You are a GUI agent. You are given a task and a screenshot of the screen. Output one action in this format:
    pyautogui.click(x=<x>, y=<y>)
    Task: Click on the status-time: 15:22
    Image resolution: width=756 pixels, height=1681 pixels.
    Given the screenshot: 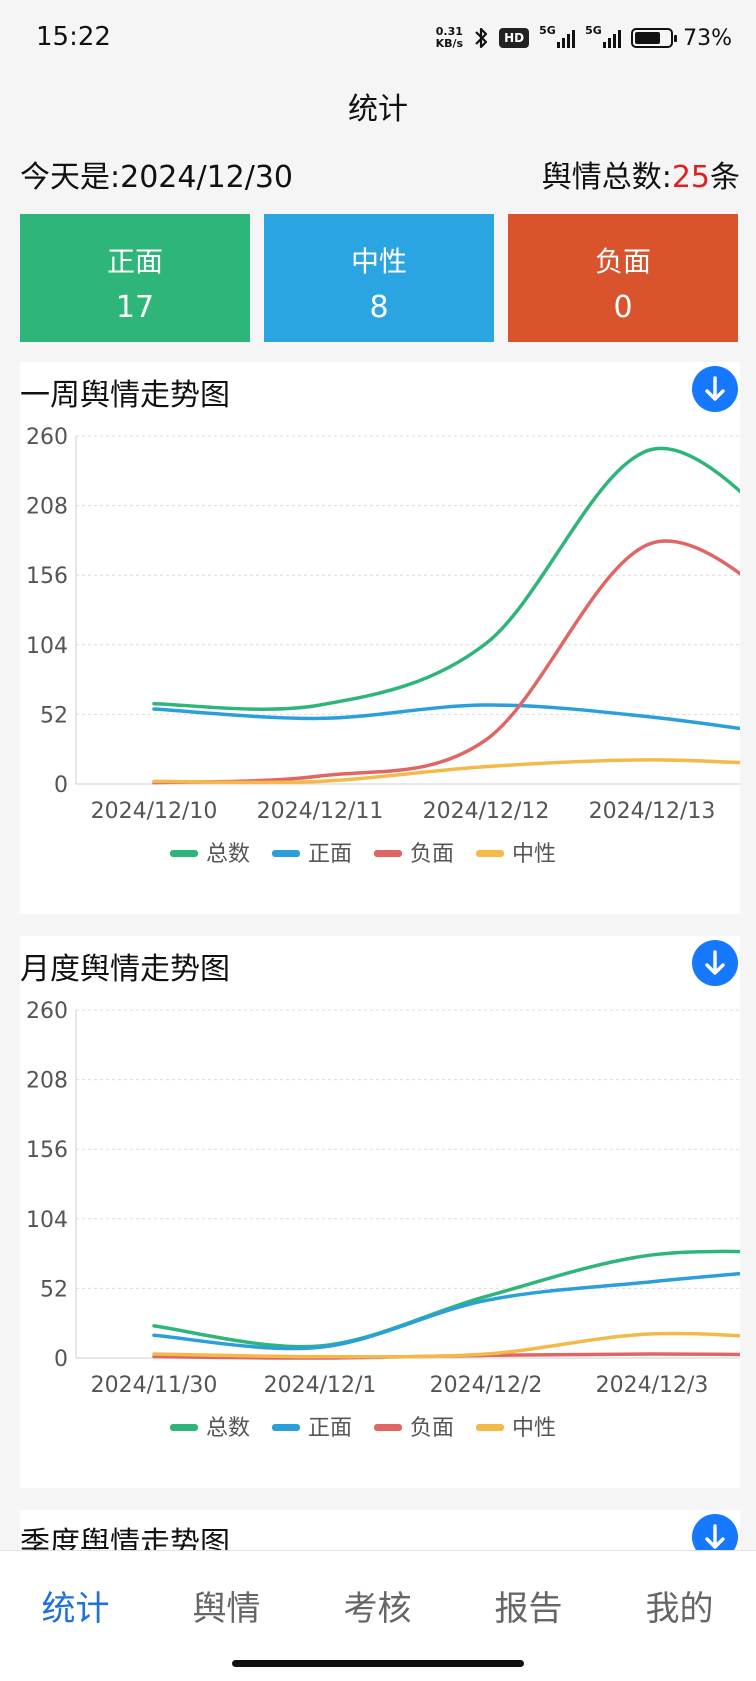 What is the action you would take?
    pyautogui.click(x=73, y=37)
    